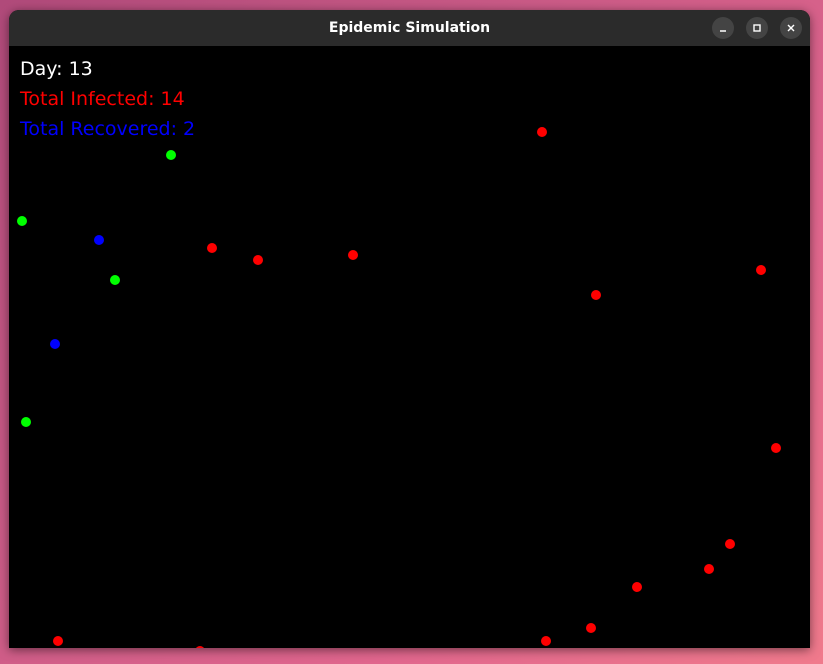 Image resolution: width=823 pixels, height=664 pixels. I want to click on title-bar: Epidemic Simulation, so click(409, 28).